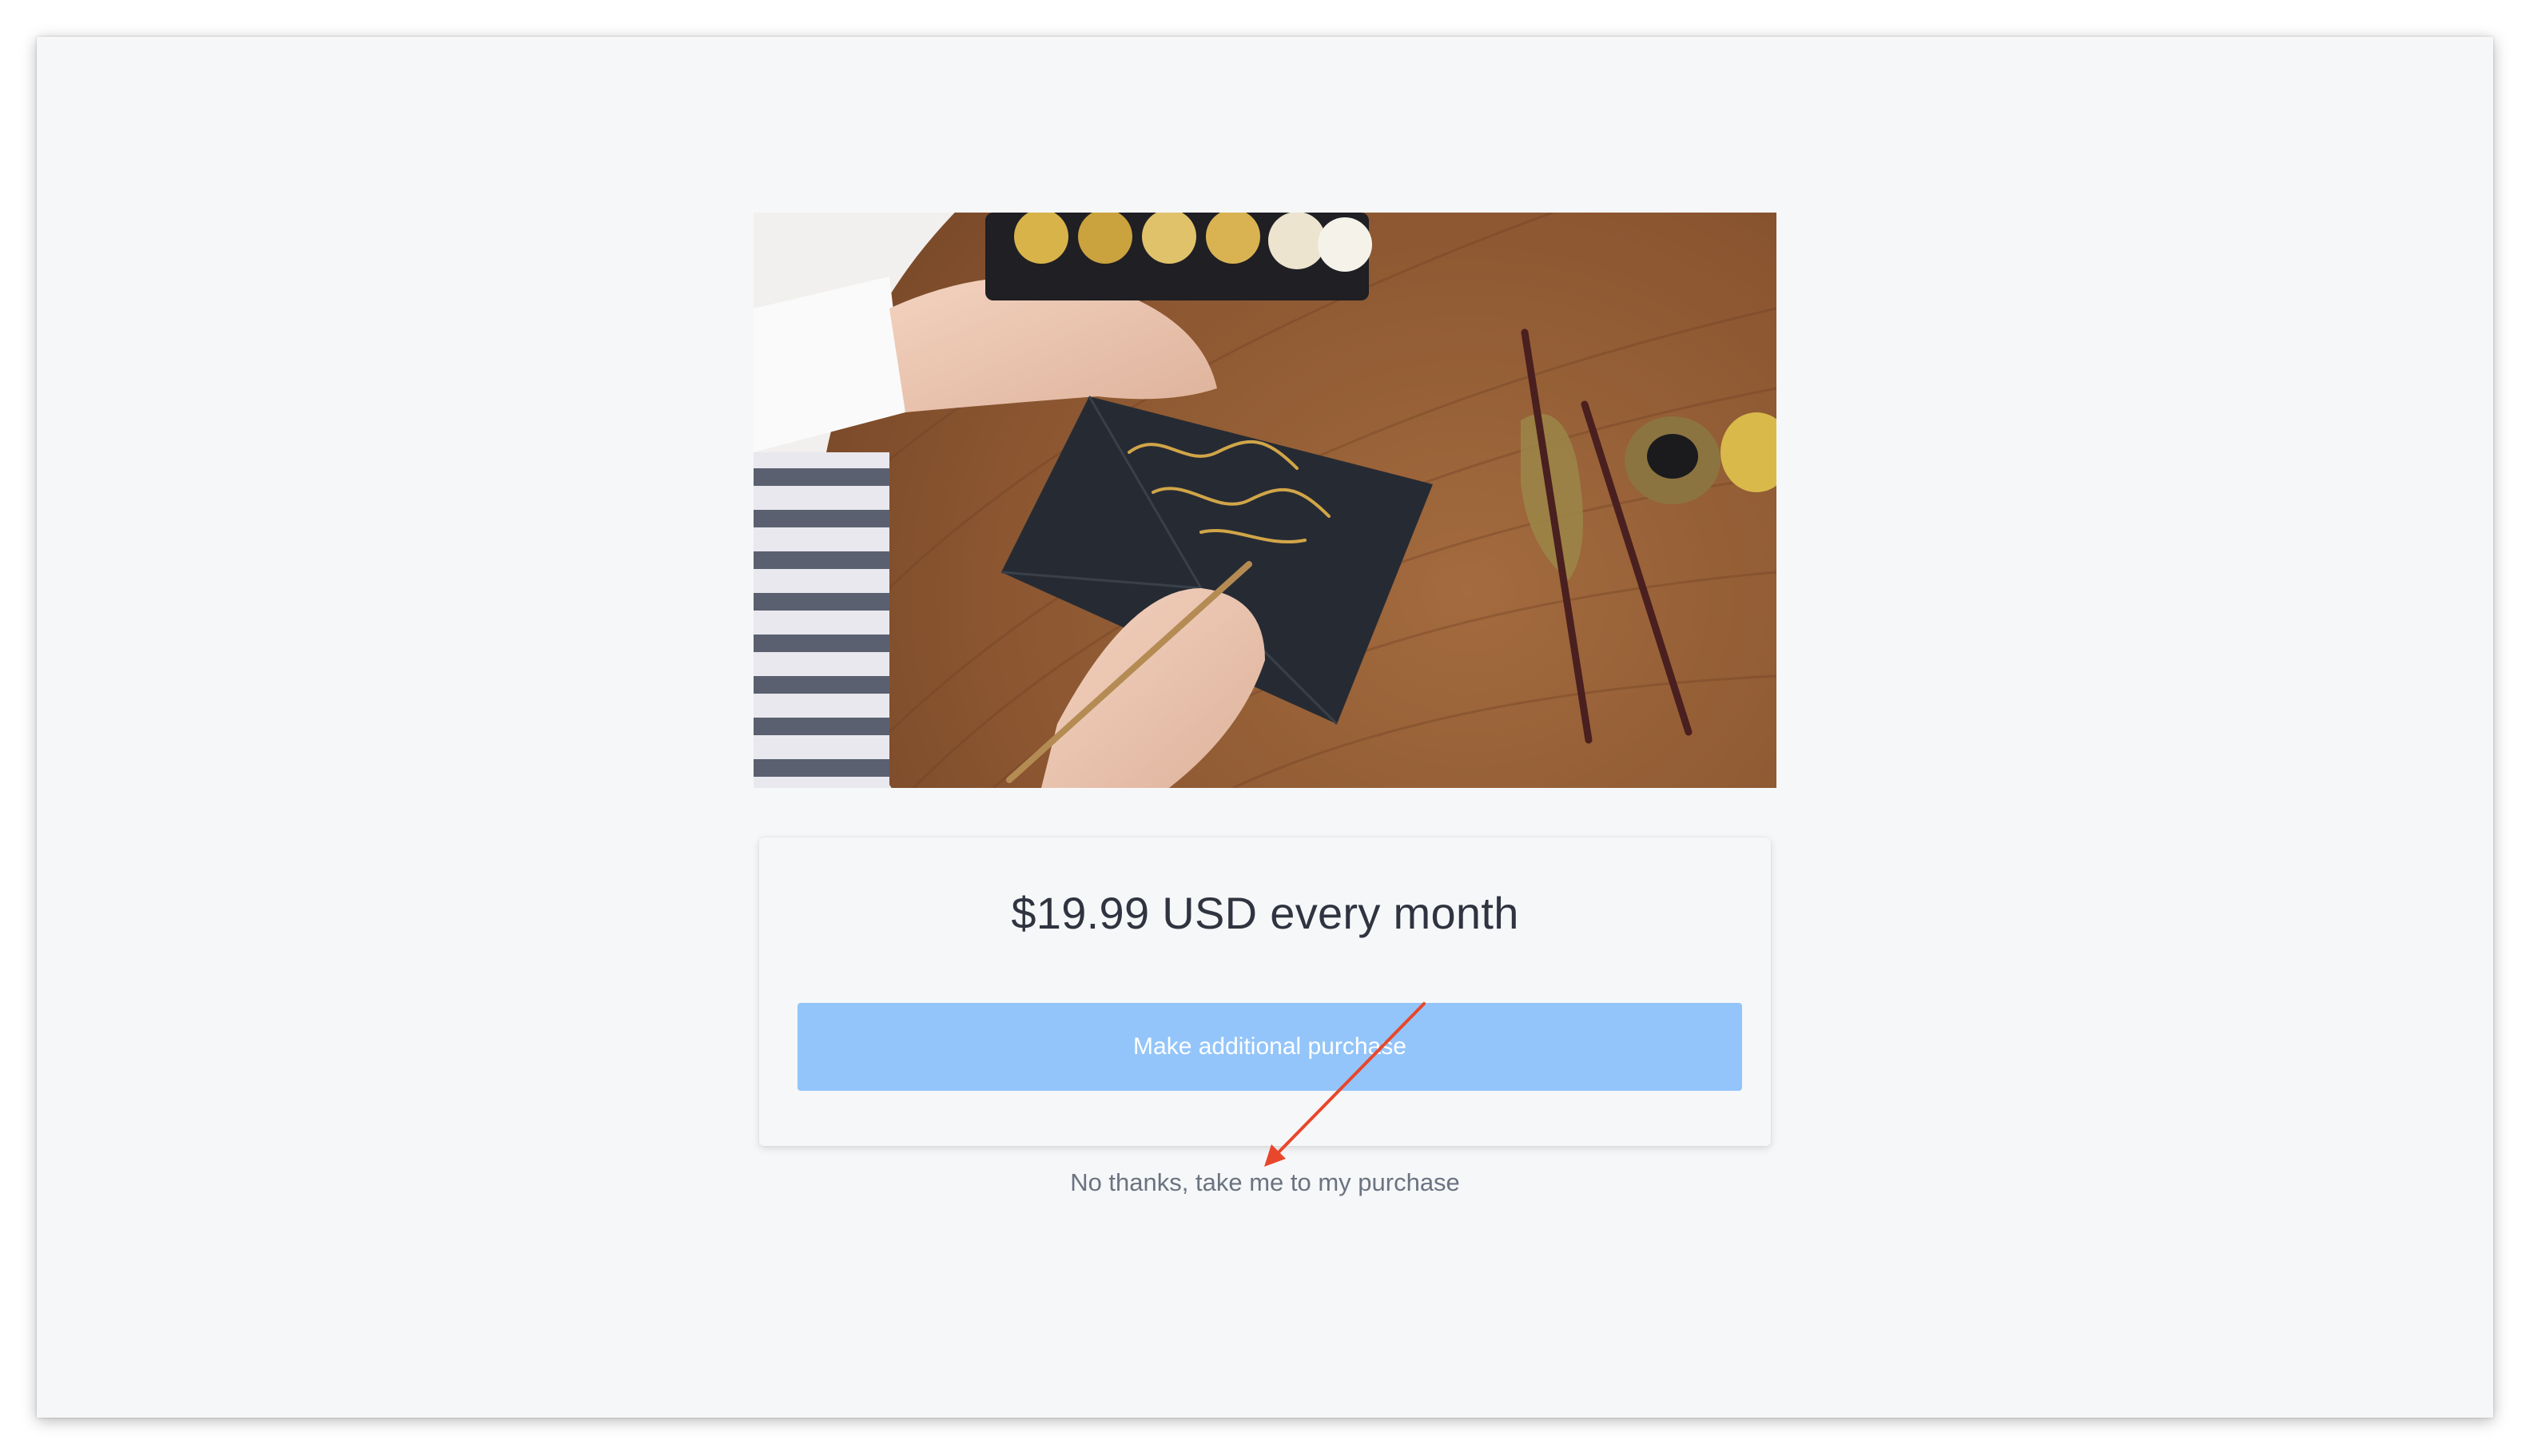  What do you see at coordinates (1265, 913) in the screenshot?
I see `price-heading: $19.99 USD every month` at bounding box center [1265, 913].